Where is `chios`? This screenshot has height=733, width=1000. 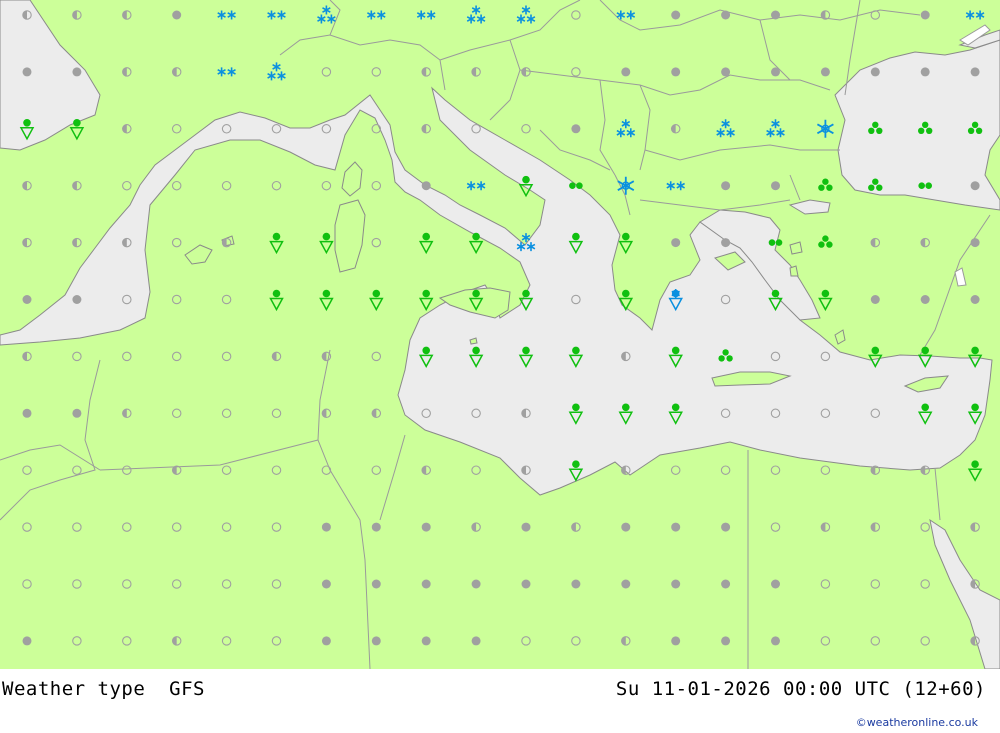
chios is located at coordinates (794, 271).